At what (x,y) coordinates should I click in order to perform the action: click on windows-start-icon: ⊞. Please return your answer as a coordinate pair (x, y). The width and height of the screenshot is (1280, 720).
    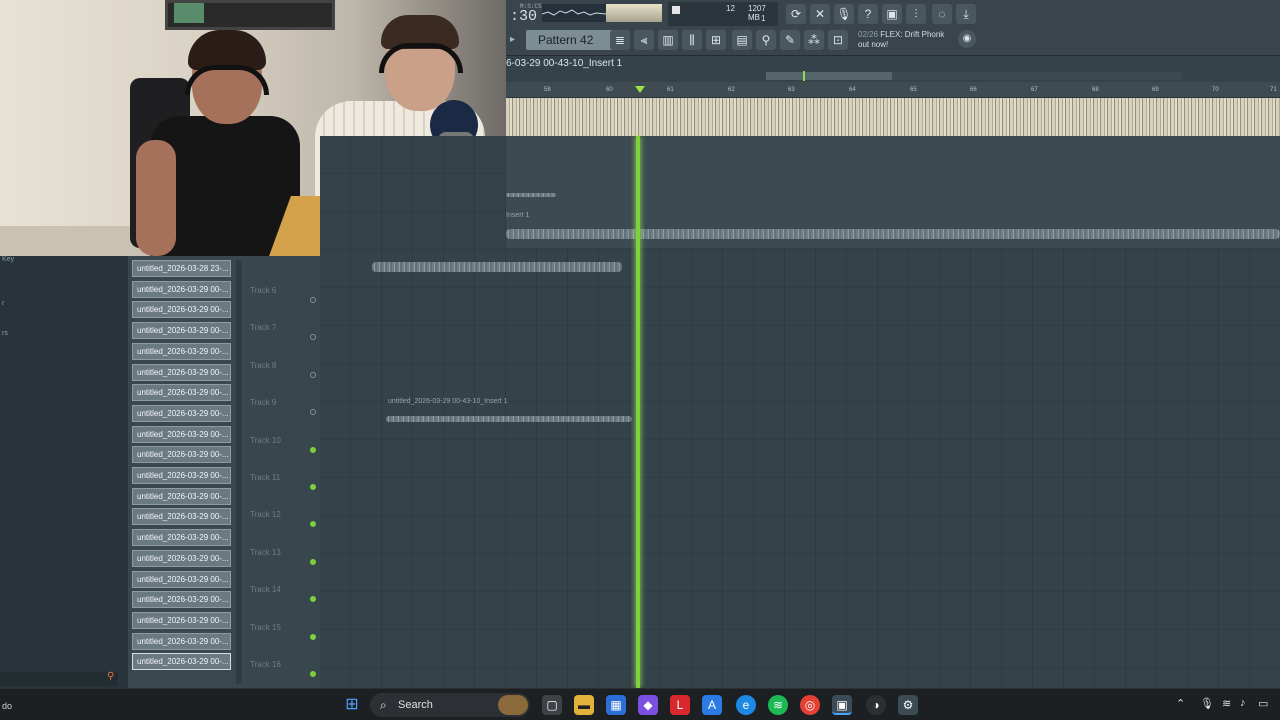
    Looking at the image, I should click on (352, 705).